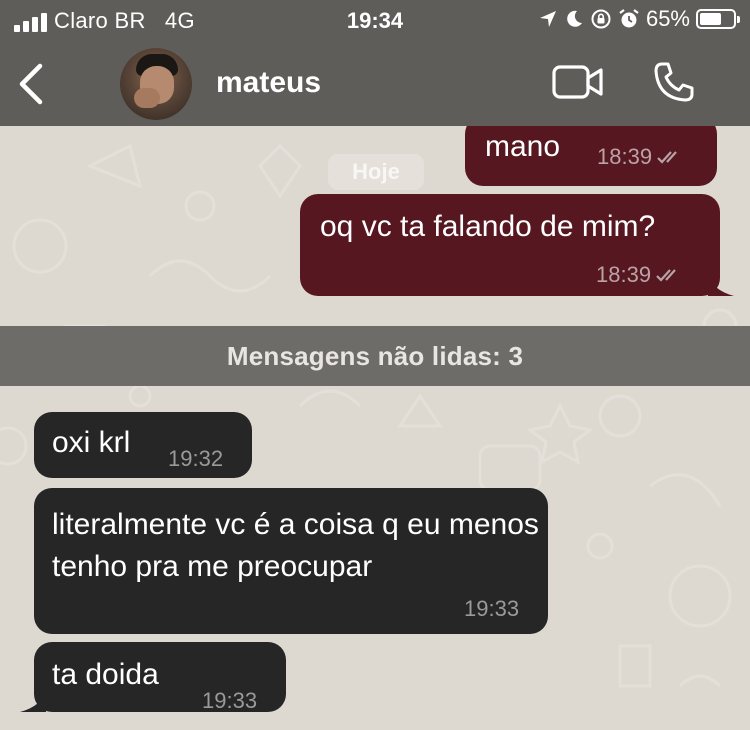  What do you see at coordinates (375, 356) in the screenshot?
I see `unread-messages-banner: Mensagens não lidas: 3` at bounding box center [375, 356].